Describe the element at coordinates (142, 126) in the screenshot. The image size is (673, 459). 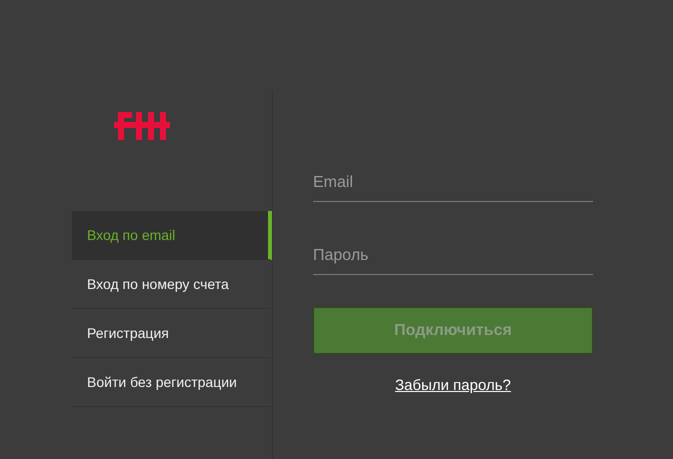
I see `logo-icon` at that location.